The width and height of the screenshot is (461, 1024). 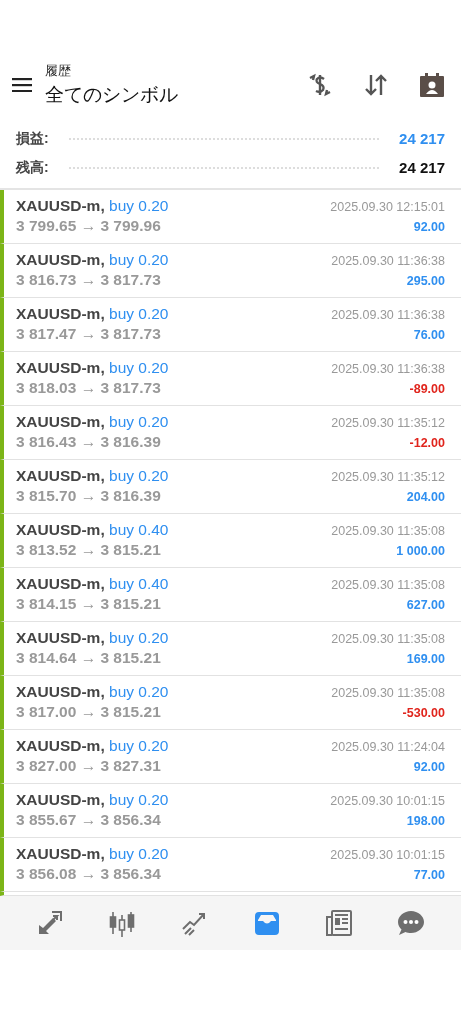 I want to click on deal-row: XAUUSD-m, buy 0.20 2025.09.30 12:15:01 3 799.65 → 3 799.96 92.00, so click(x=230, y=217).